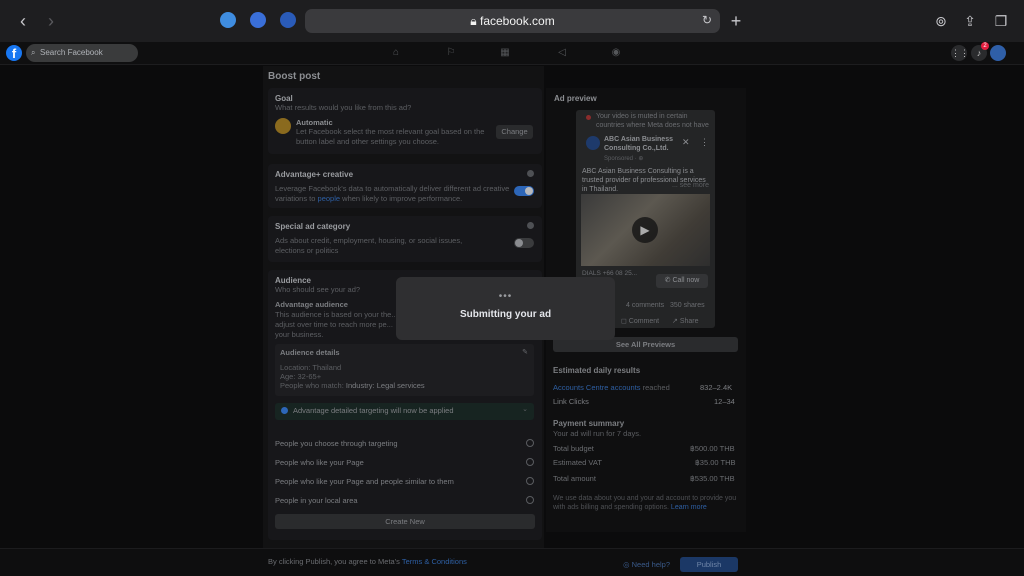  What do you see at coordinates (689, 507) in the screenshot?
I see `learn-more-link: Learn more` at bounding box center [689, 507].